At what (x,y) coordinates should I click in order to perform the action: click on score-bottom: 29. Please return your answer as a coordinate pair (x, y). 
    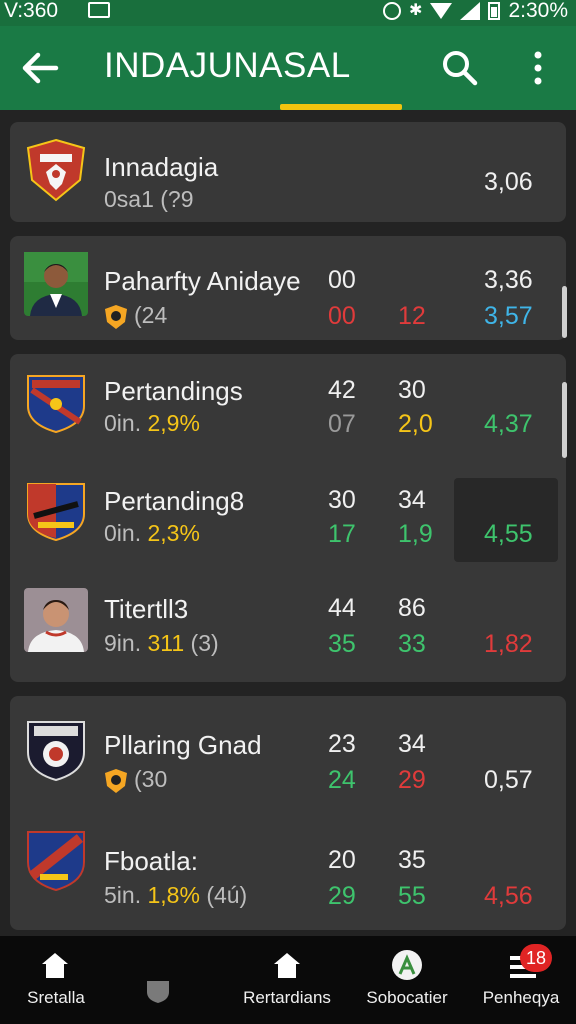
    Looking at the image, I should click on (342, 896).